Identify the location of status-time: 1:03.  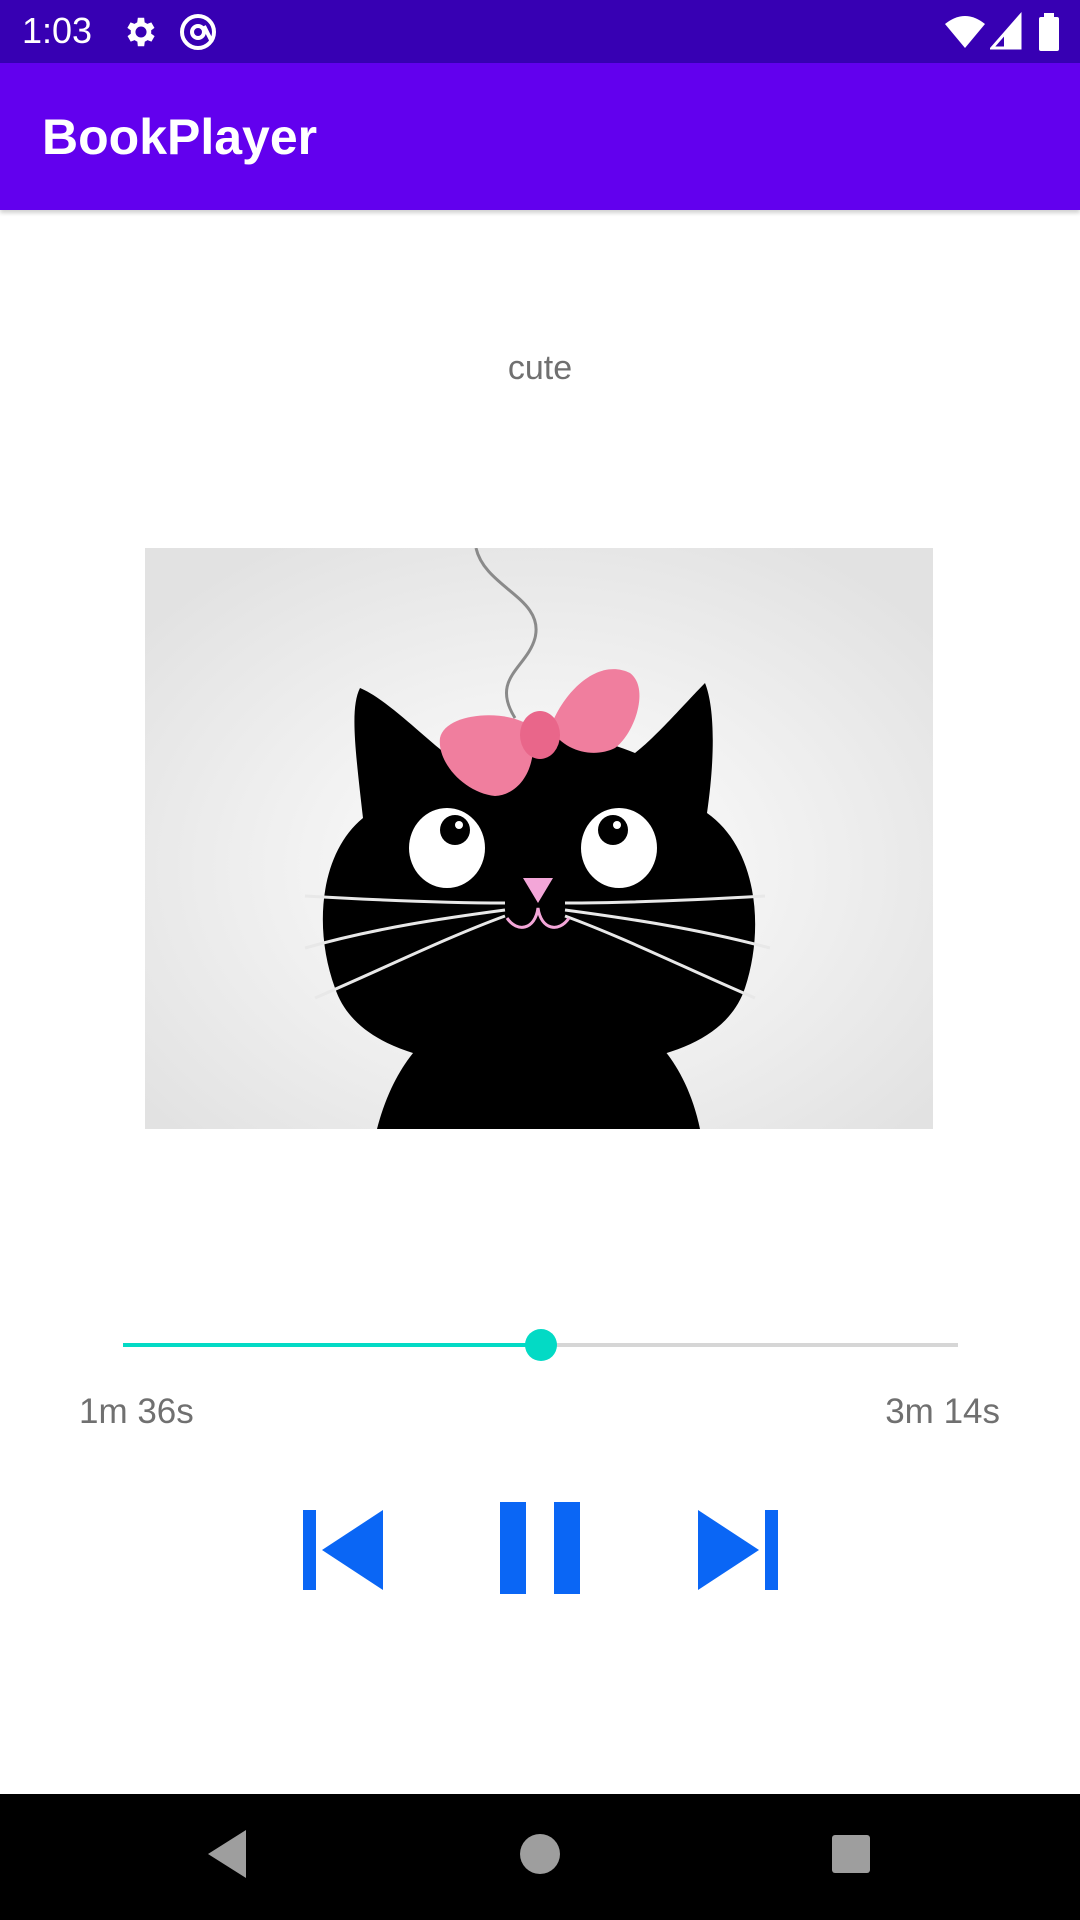
(57, 30).